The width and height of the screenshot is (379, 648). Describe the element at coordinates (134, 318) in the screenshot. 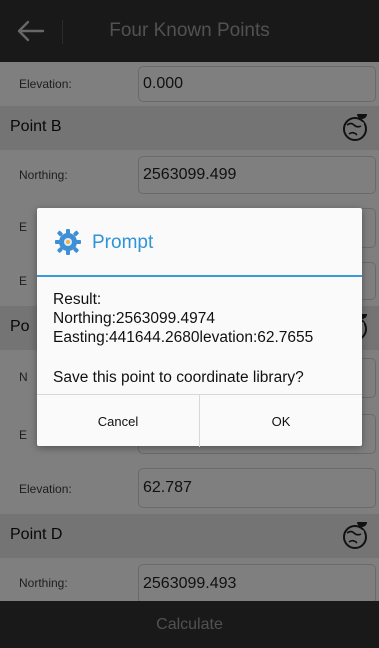

I see `northing-result: Northing:2563099.4974` at that location.